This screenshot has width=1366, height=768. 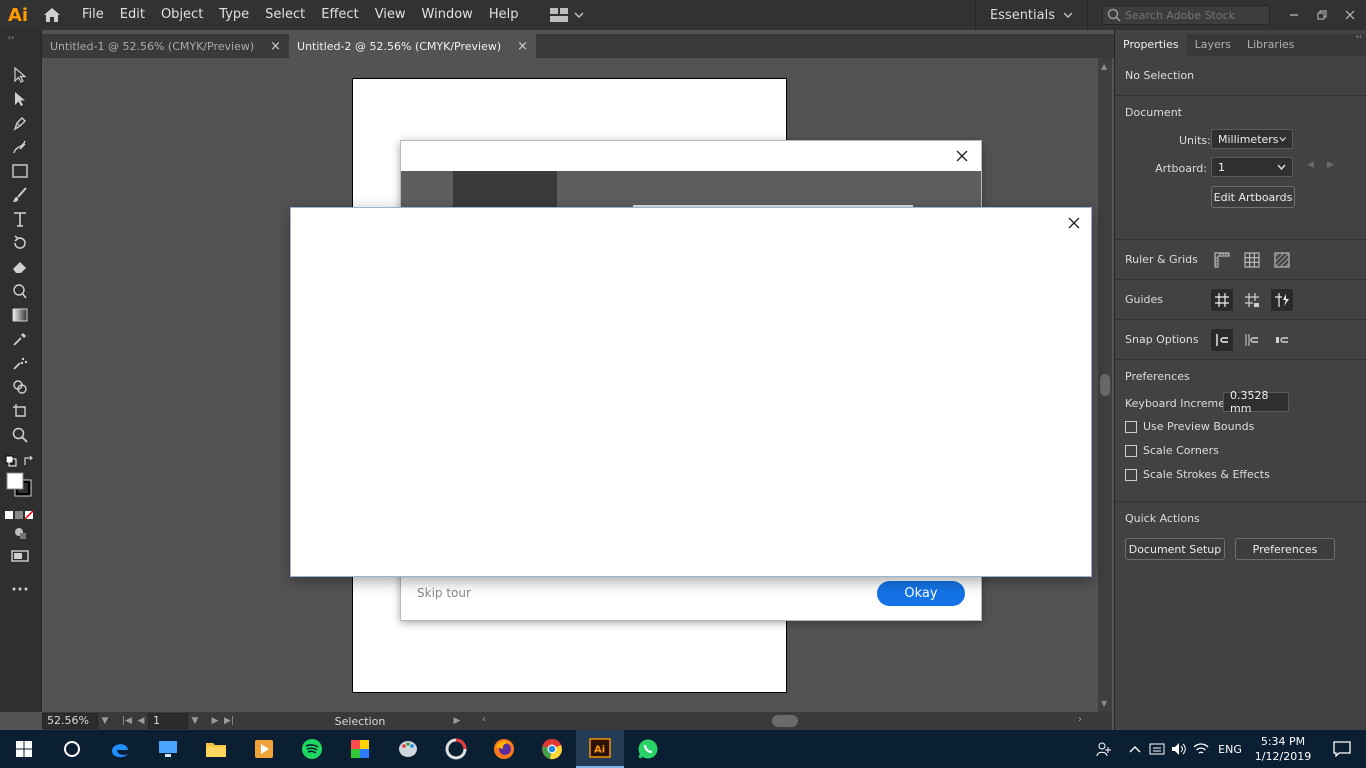 What do you see at coordinates (20, 485) in the screenshot?
I see `fill-stroke-swatch` at bounding box center [20, 485].